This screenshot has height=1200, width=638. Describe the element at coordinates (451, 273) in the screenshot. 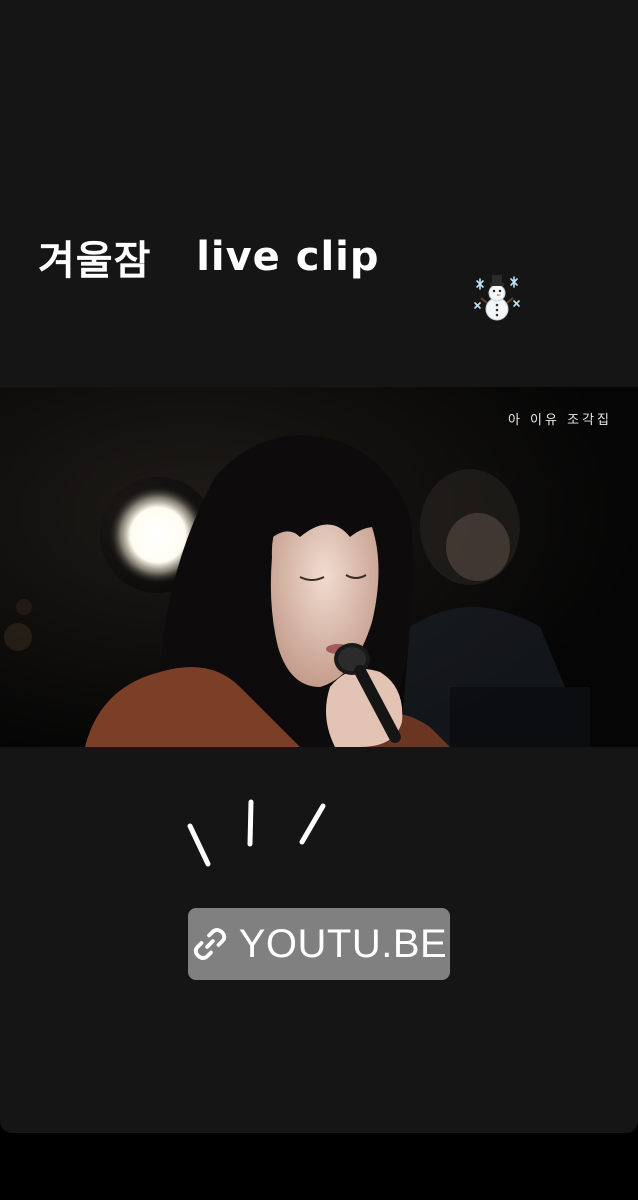

I see `snowman-icon` at that location.